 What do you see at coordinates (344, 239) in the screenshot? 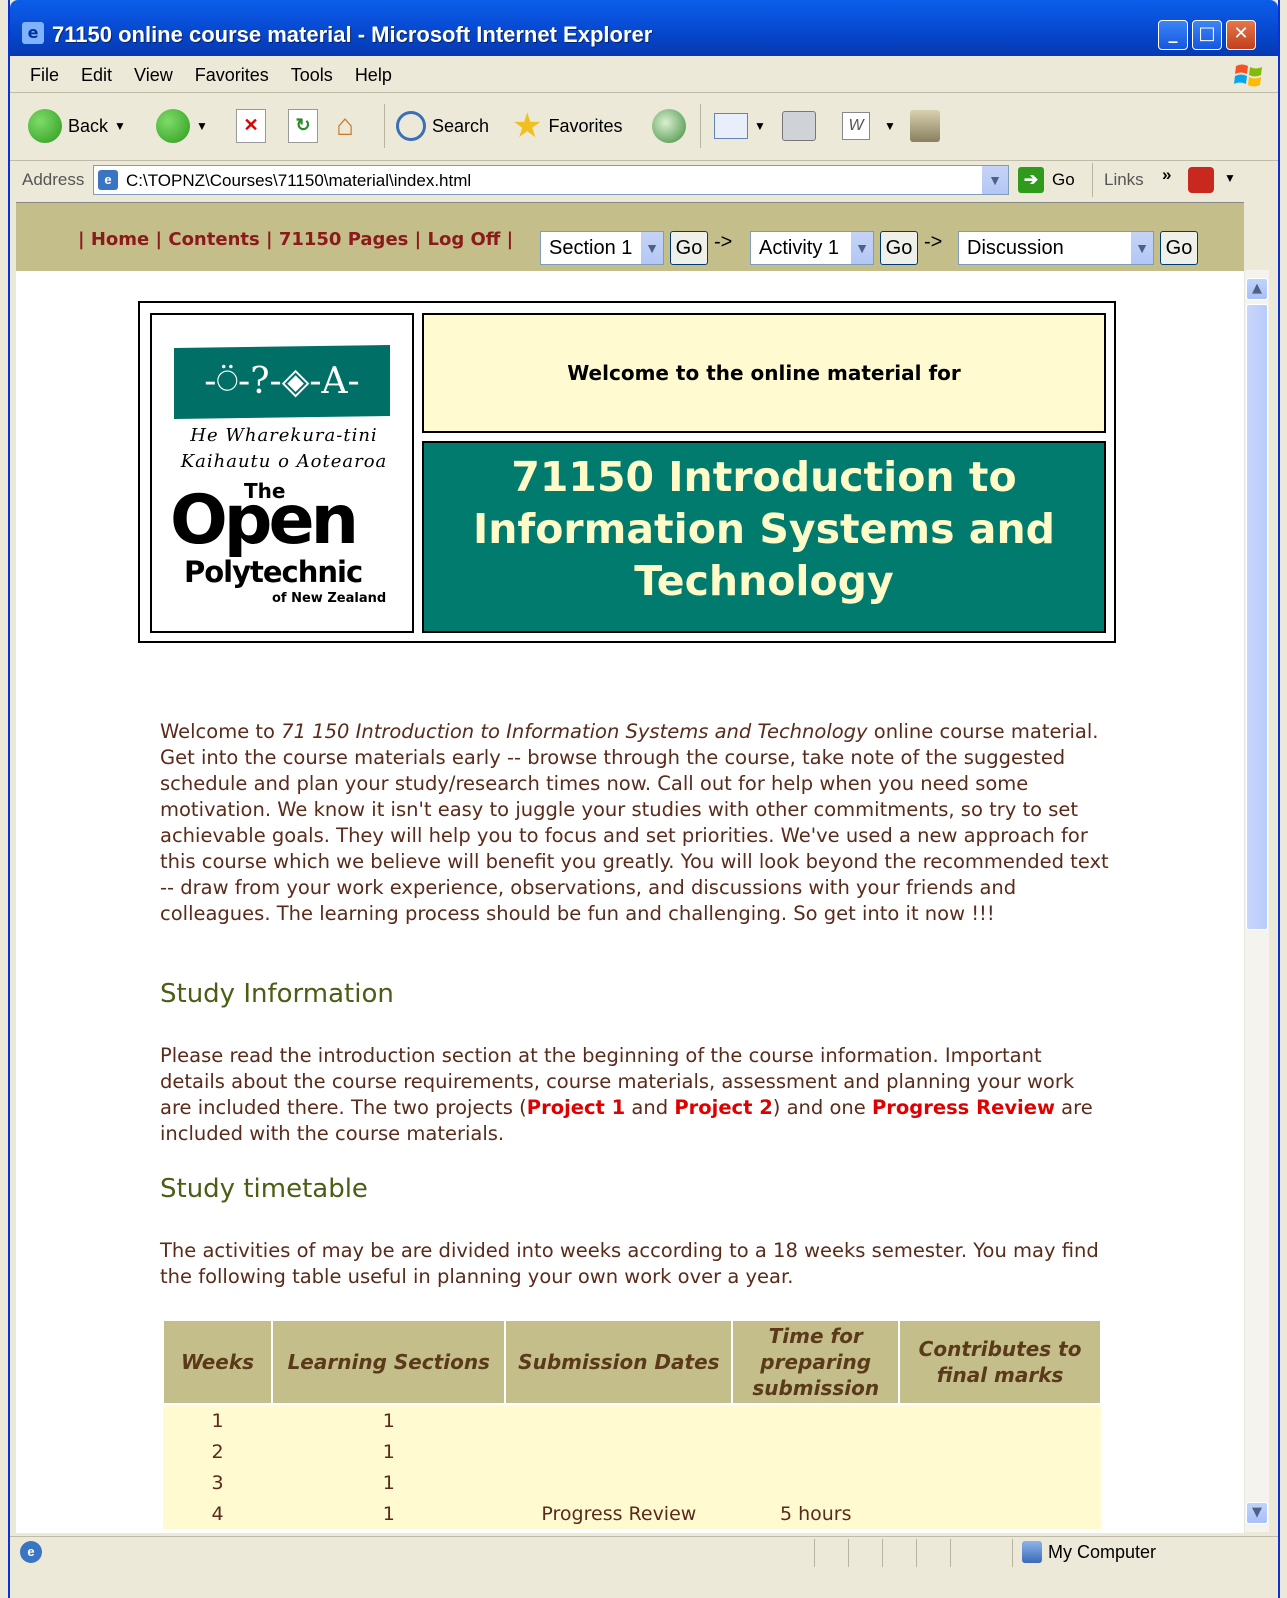
I see `nav-pages-link: 71150 Pages` at bounding box center [344, 239].